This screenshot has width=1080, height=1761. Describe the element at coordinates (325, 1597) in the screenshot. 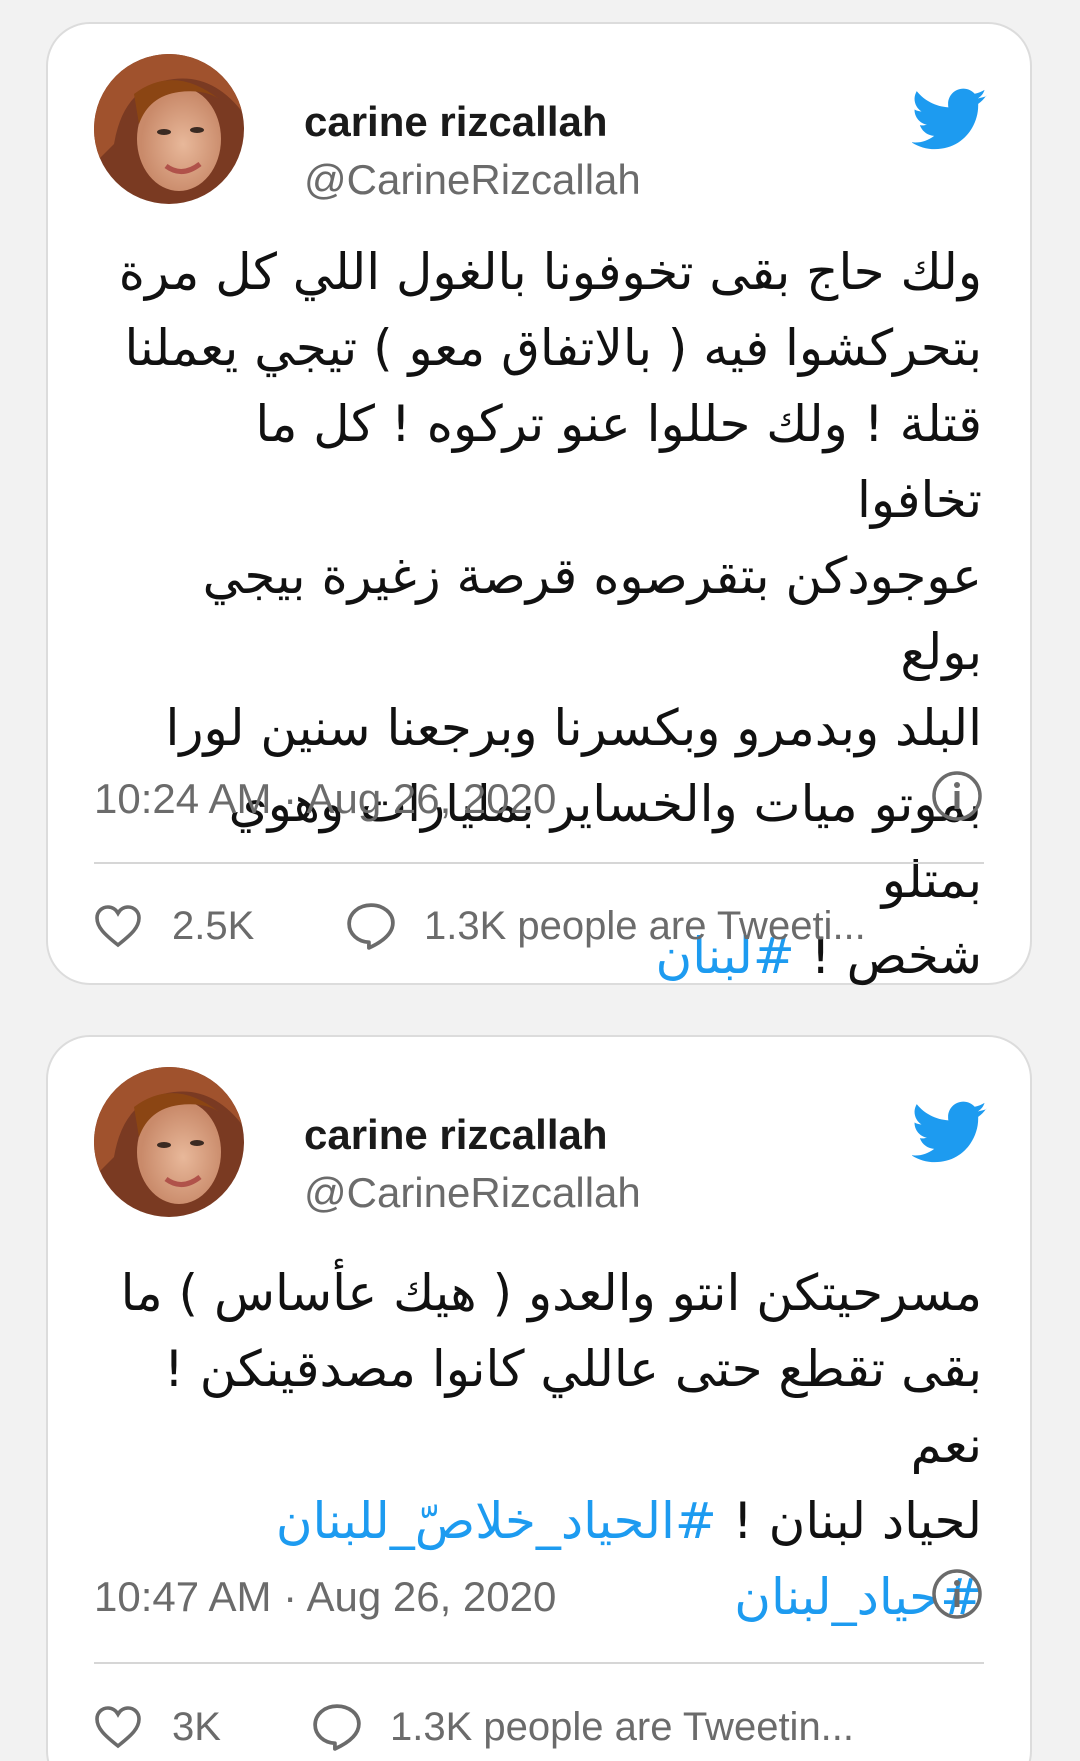

I see `tweet-timestamp: 10:47 AM · Aug 26, 2020` at that location.